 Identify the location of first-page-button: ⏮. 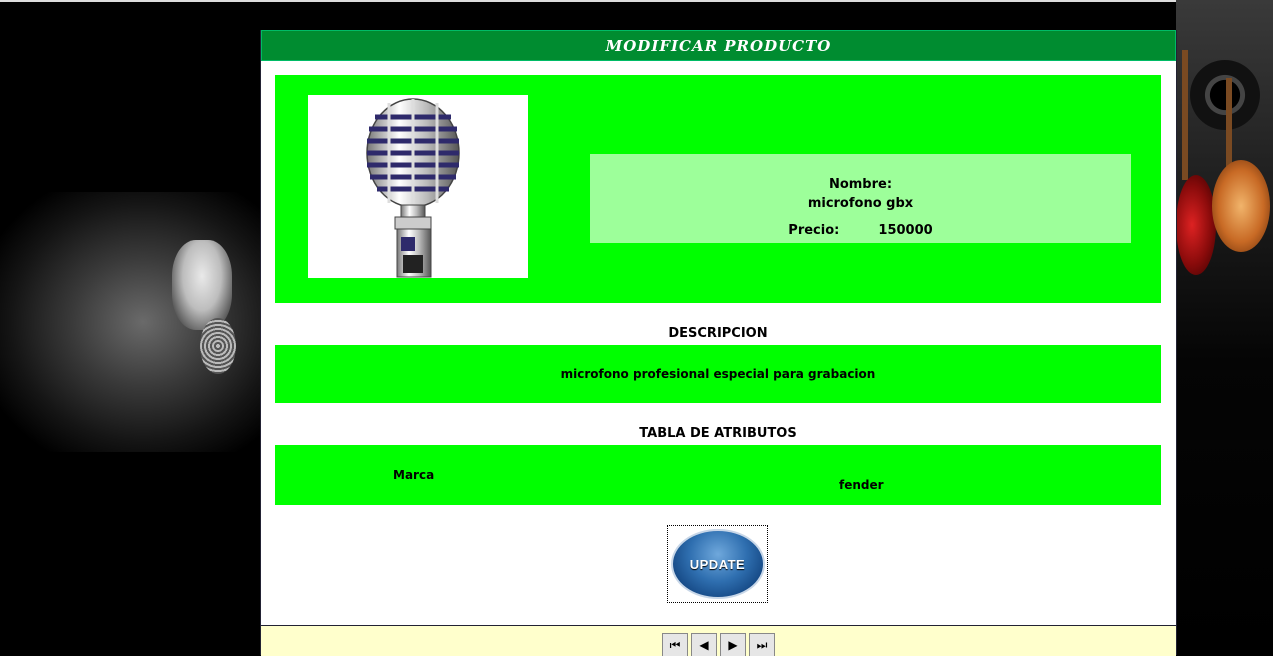
(675, 644).